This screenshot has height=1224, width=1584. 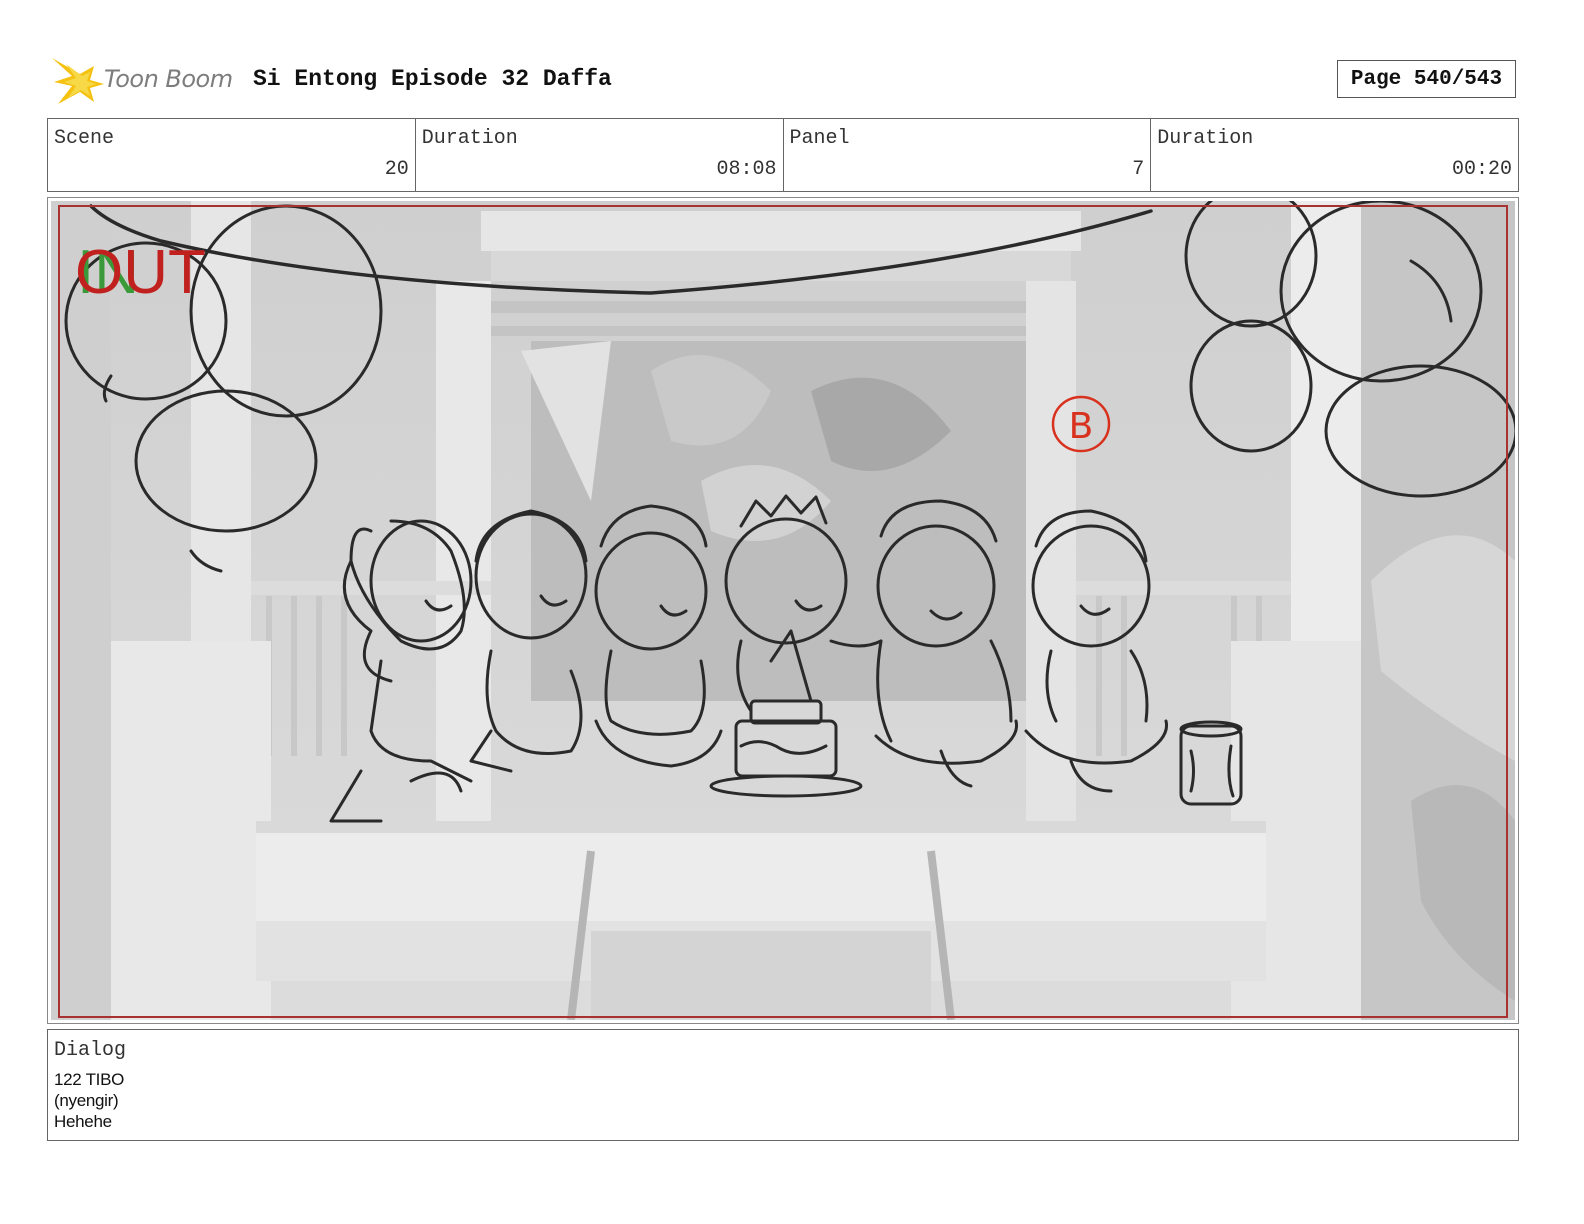 I want to click on panel-duration-label: Duration, so click(x=1205, y=138).